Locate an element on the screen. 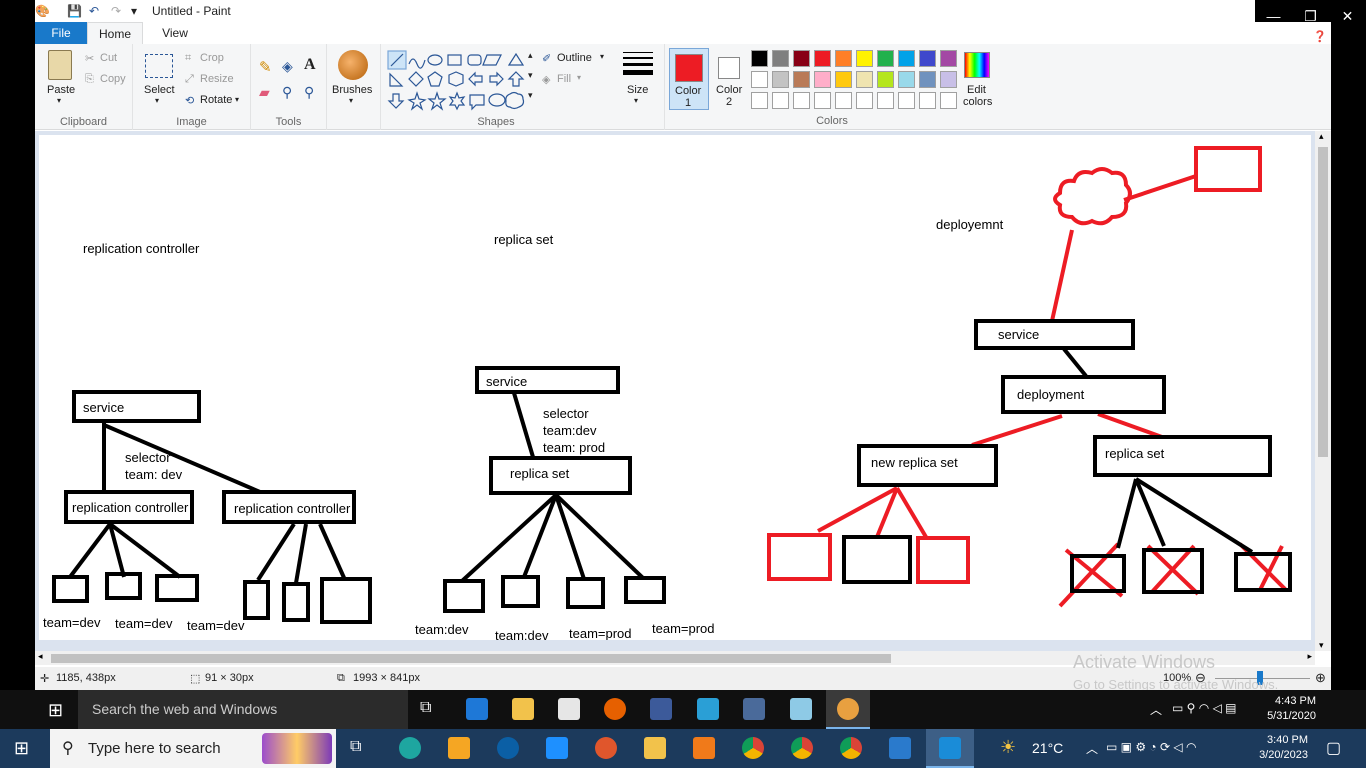 Image resolution: width=1366 pixels, height=768 pixels. fill-dropdown-icon: ▾ is located at coordinates (579, 77).